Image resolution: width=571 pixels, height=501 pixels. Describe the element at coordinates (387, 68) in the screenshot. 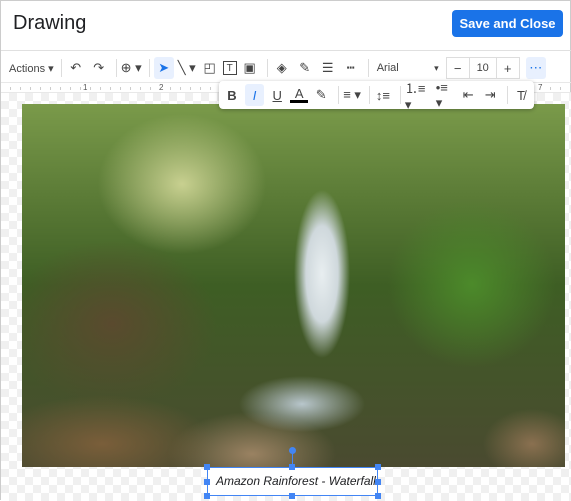

I see `font-name: Arial` at that location.